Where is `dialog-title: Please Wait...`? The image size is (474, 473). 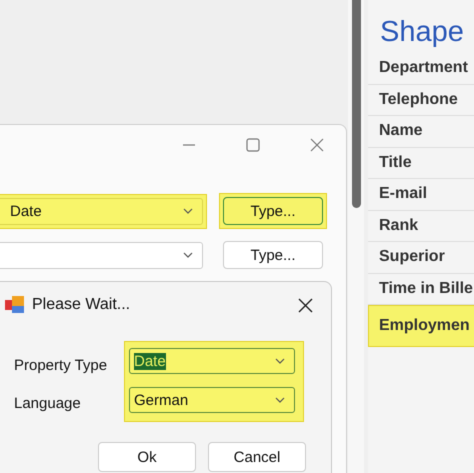 dialog-title: Please Wait... is located at coordinates (82, 305).